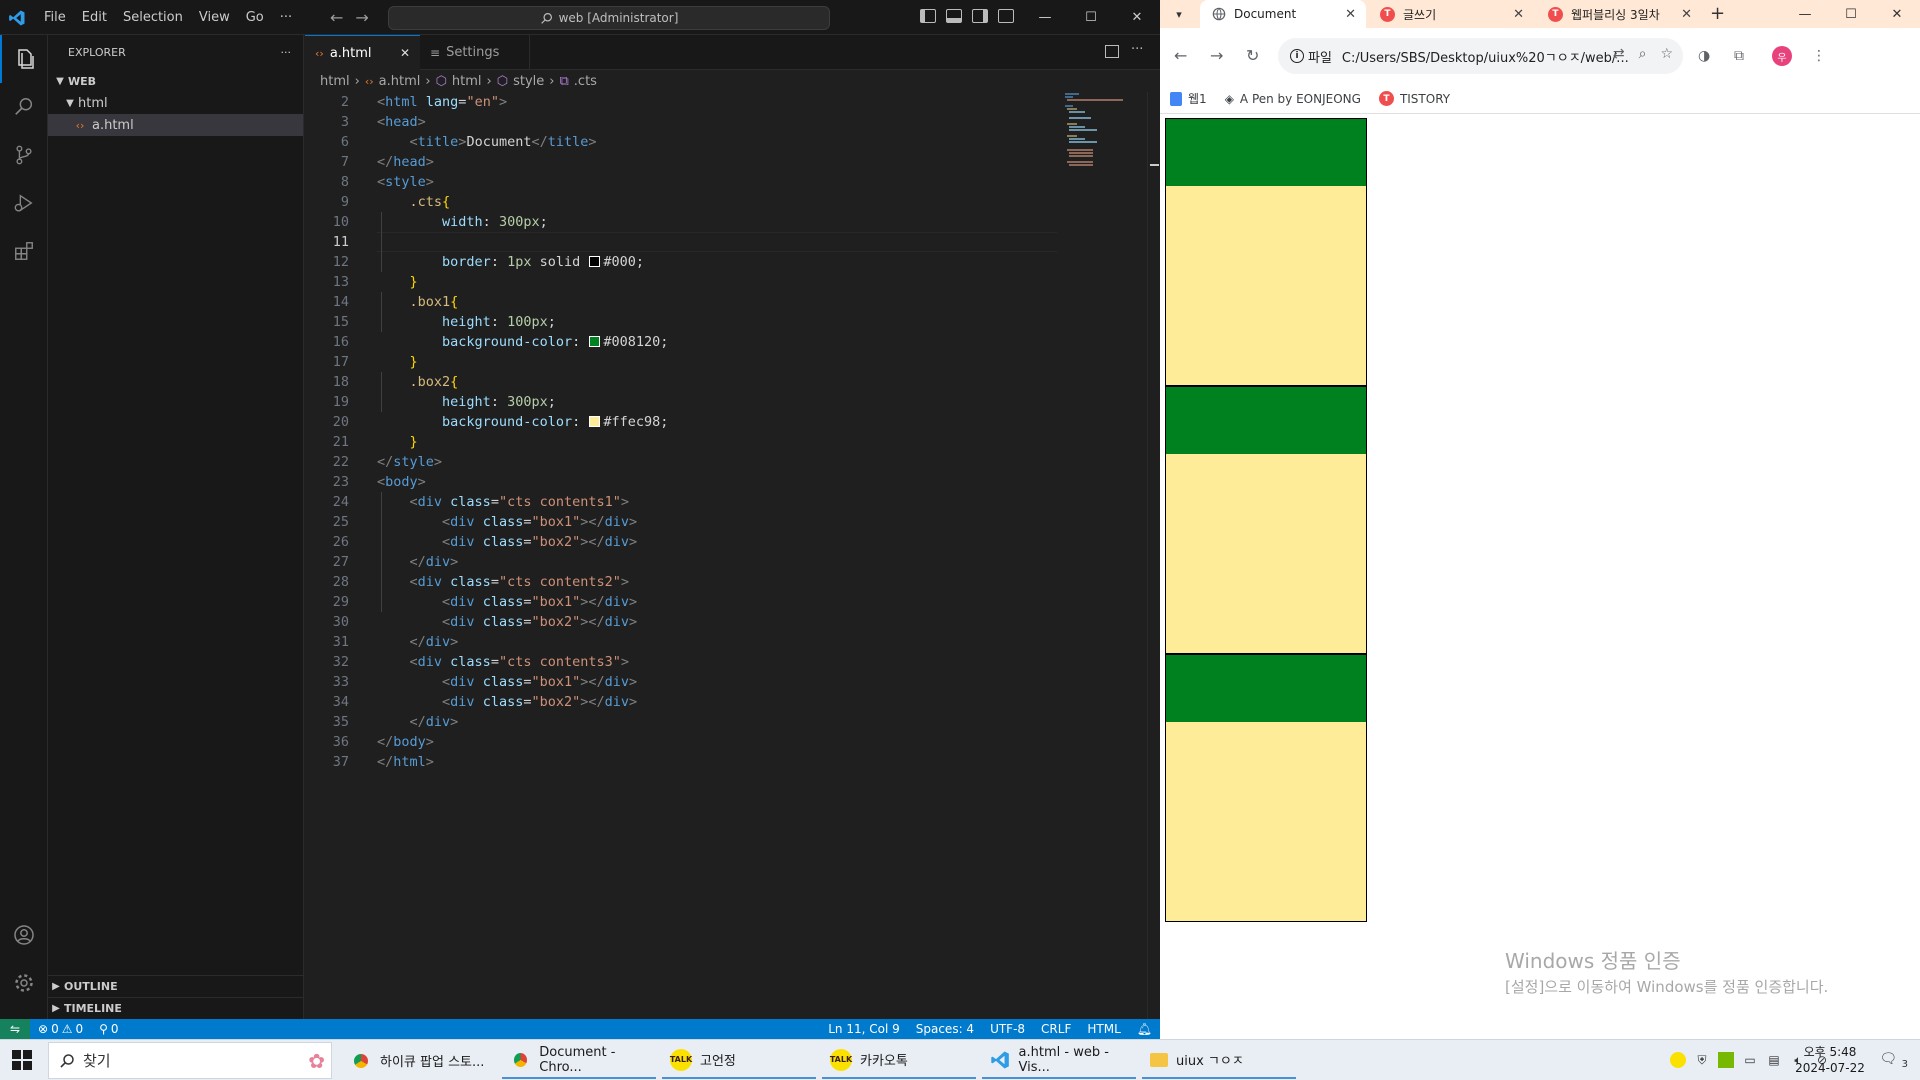 The height and width of the screenshot is (1080, 1920). What do you see at coordinates (680, 462) in the screenshot?
I see `code-line: 22 </style>` at bounding box center [680, 462].